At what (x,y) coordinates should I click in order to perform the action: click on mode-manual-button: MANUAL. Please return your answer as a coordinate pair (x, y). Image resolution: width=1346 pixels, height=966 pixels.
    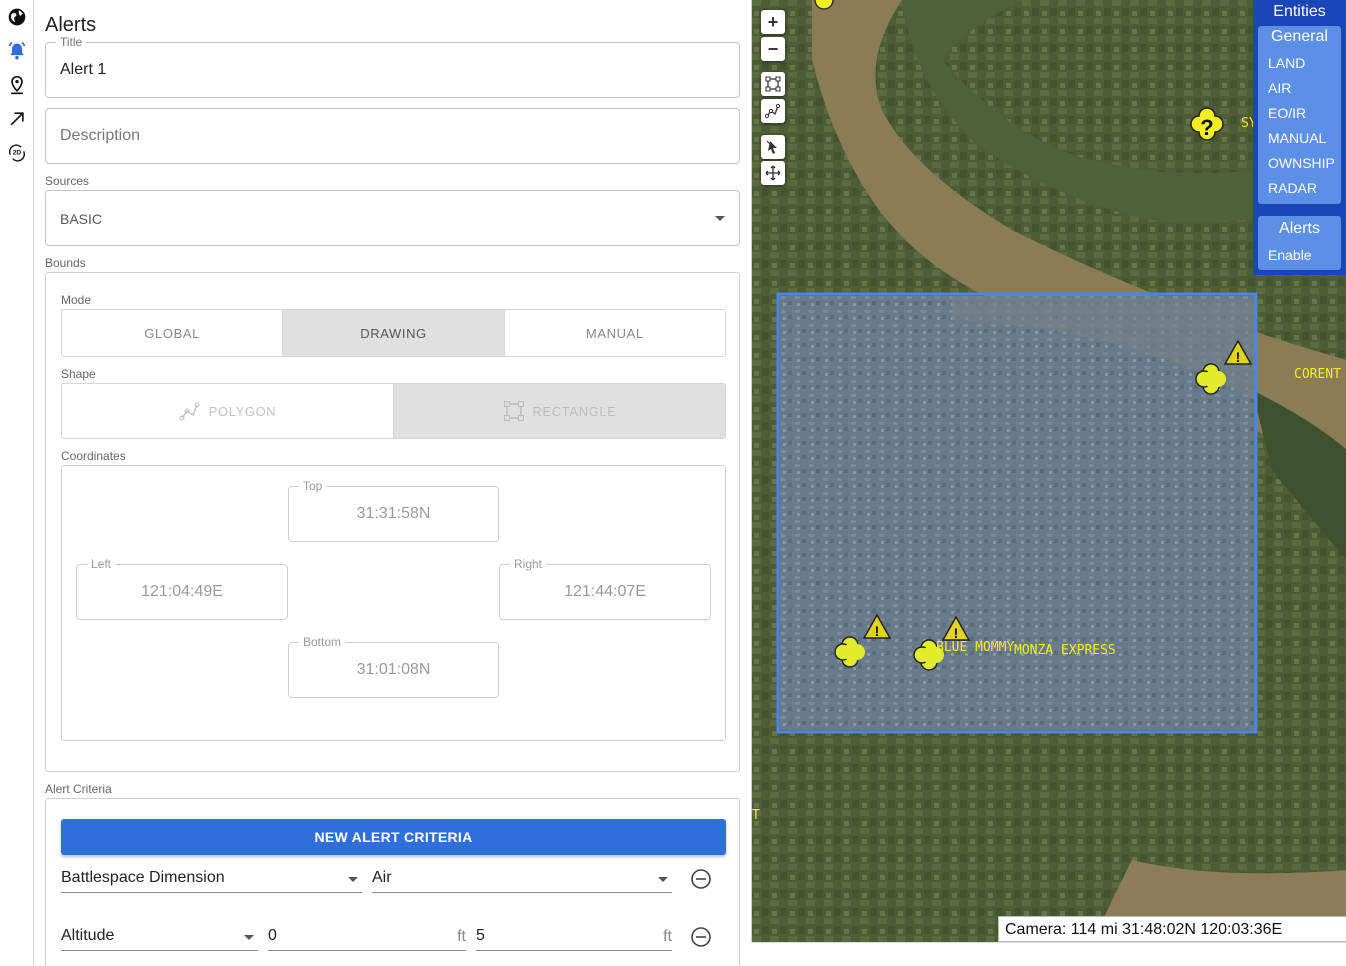
    Looking at the image, I should click on (614, 333).